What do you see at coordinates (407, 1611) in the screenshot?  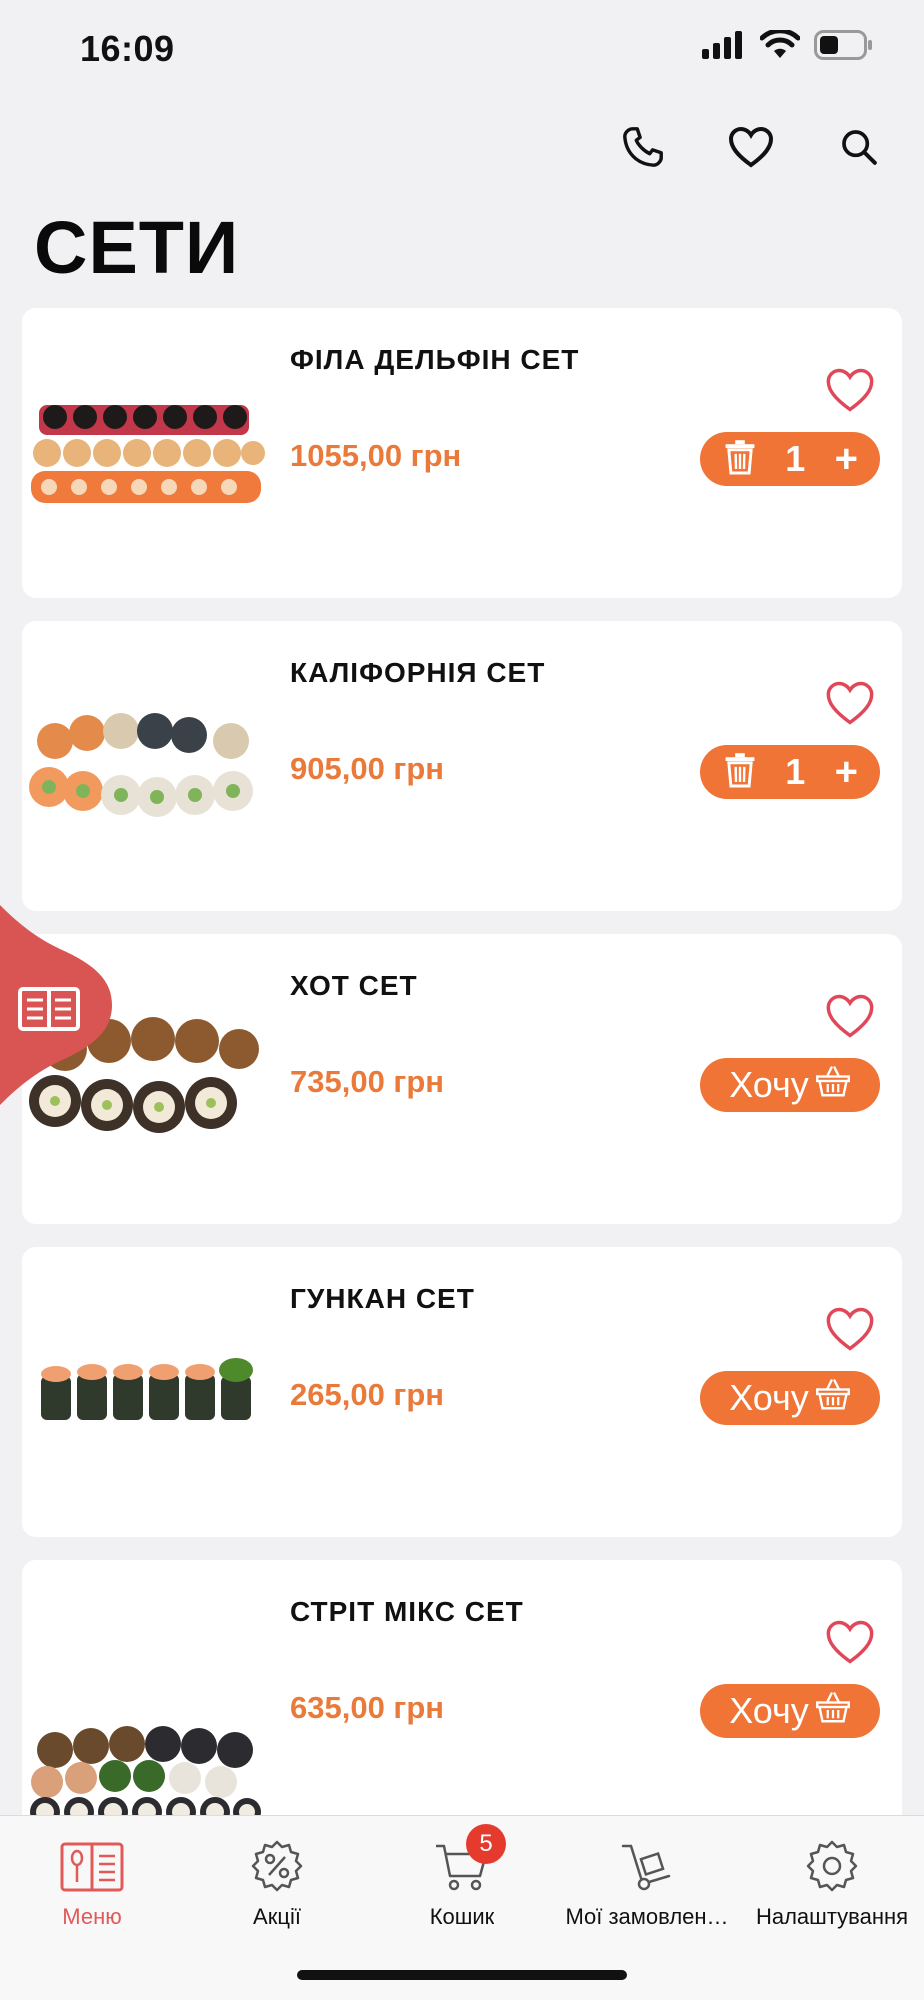 I see `product-name: СТРІТ МІКС СЕТ` at bounding box center [407, 1611].